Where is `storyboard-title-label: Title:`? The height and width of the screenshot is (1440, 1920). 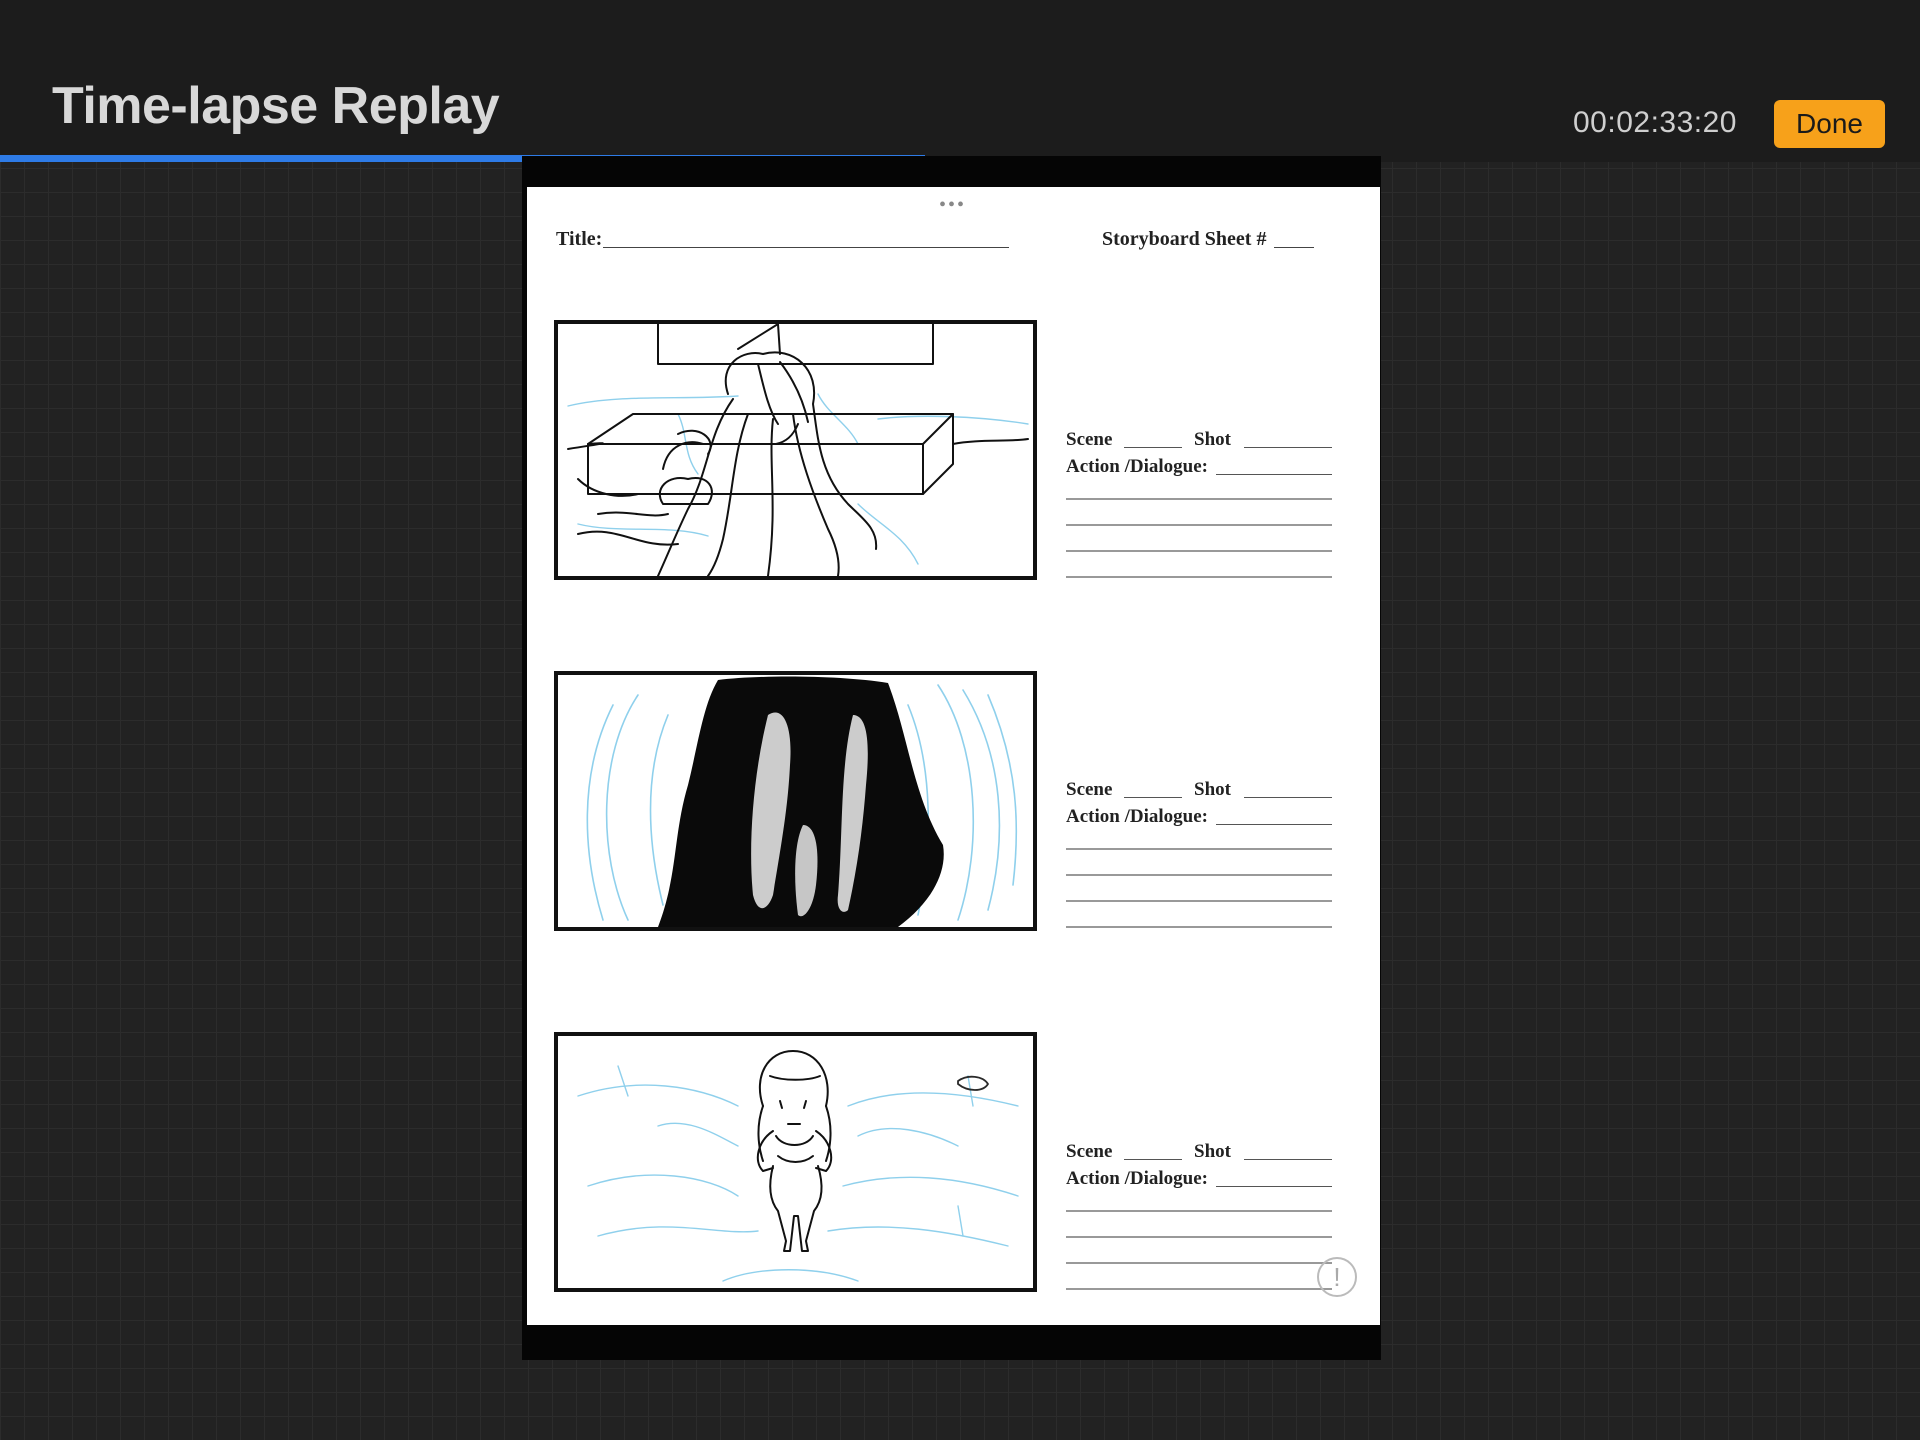 storyboard-title-label: Title: is located at coordinates (579, 239).